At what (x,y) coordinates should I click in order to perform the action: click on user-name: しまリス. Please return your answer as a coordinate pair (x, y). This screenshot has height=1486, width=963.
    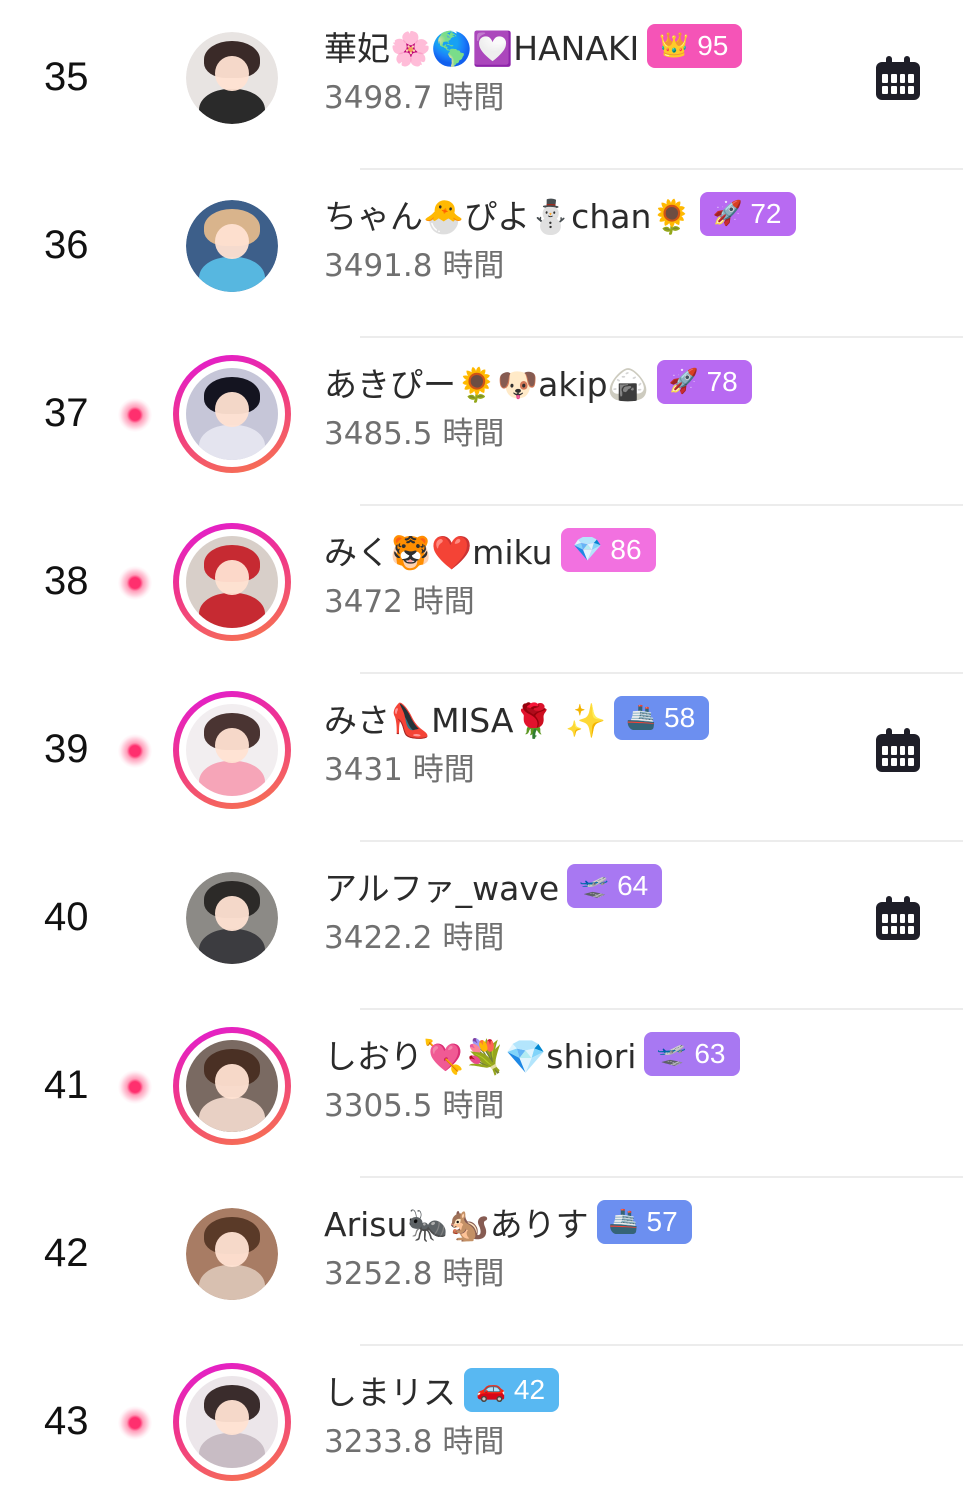
    Looking at the image, I should click on (390, 1390).